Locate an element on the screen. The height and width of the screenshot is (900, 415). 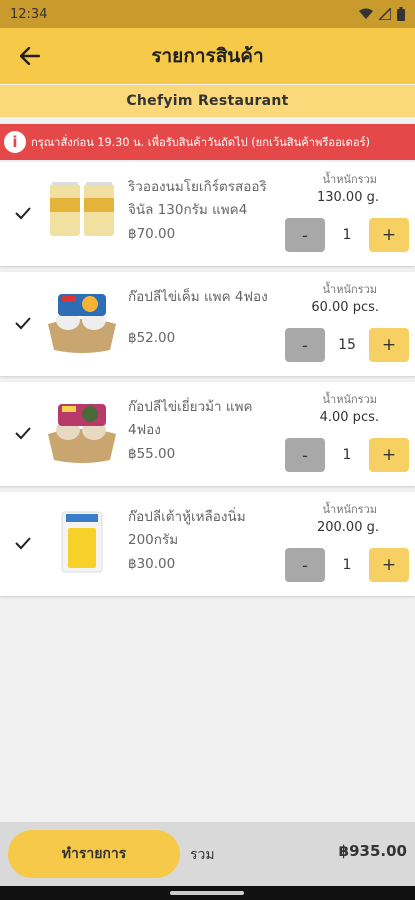
battery-icon is located at coordinates (401, 14).